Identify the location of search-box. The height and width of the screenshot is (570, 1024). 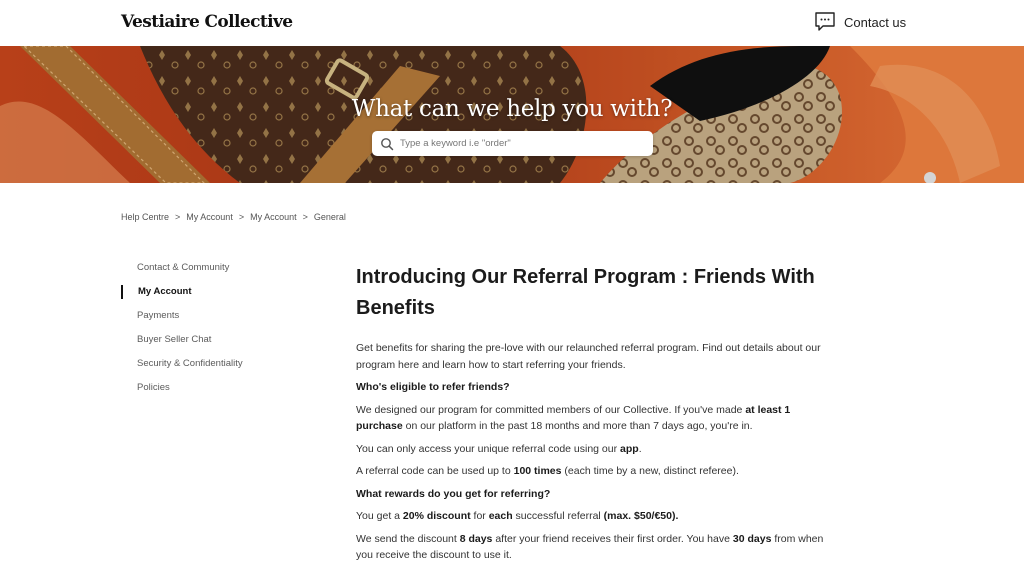
(512, 143).